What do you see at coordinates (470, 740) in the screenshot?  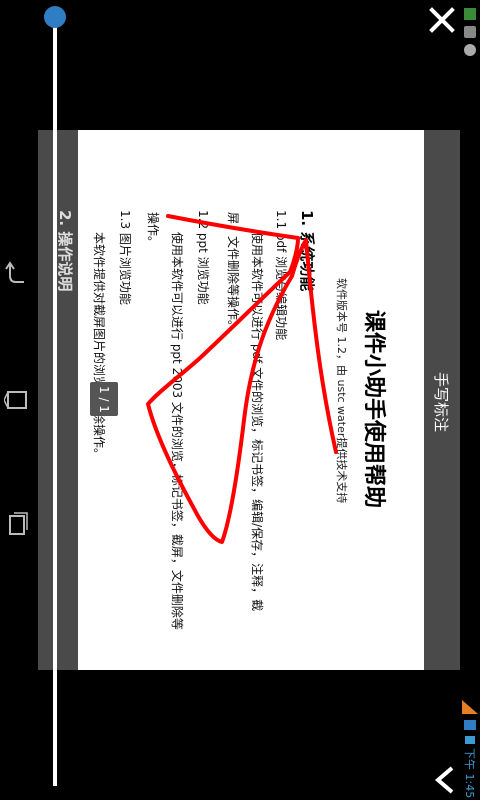 I see `battery-icon` at bounding box center [470, 740].